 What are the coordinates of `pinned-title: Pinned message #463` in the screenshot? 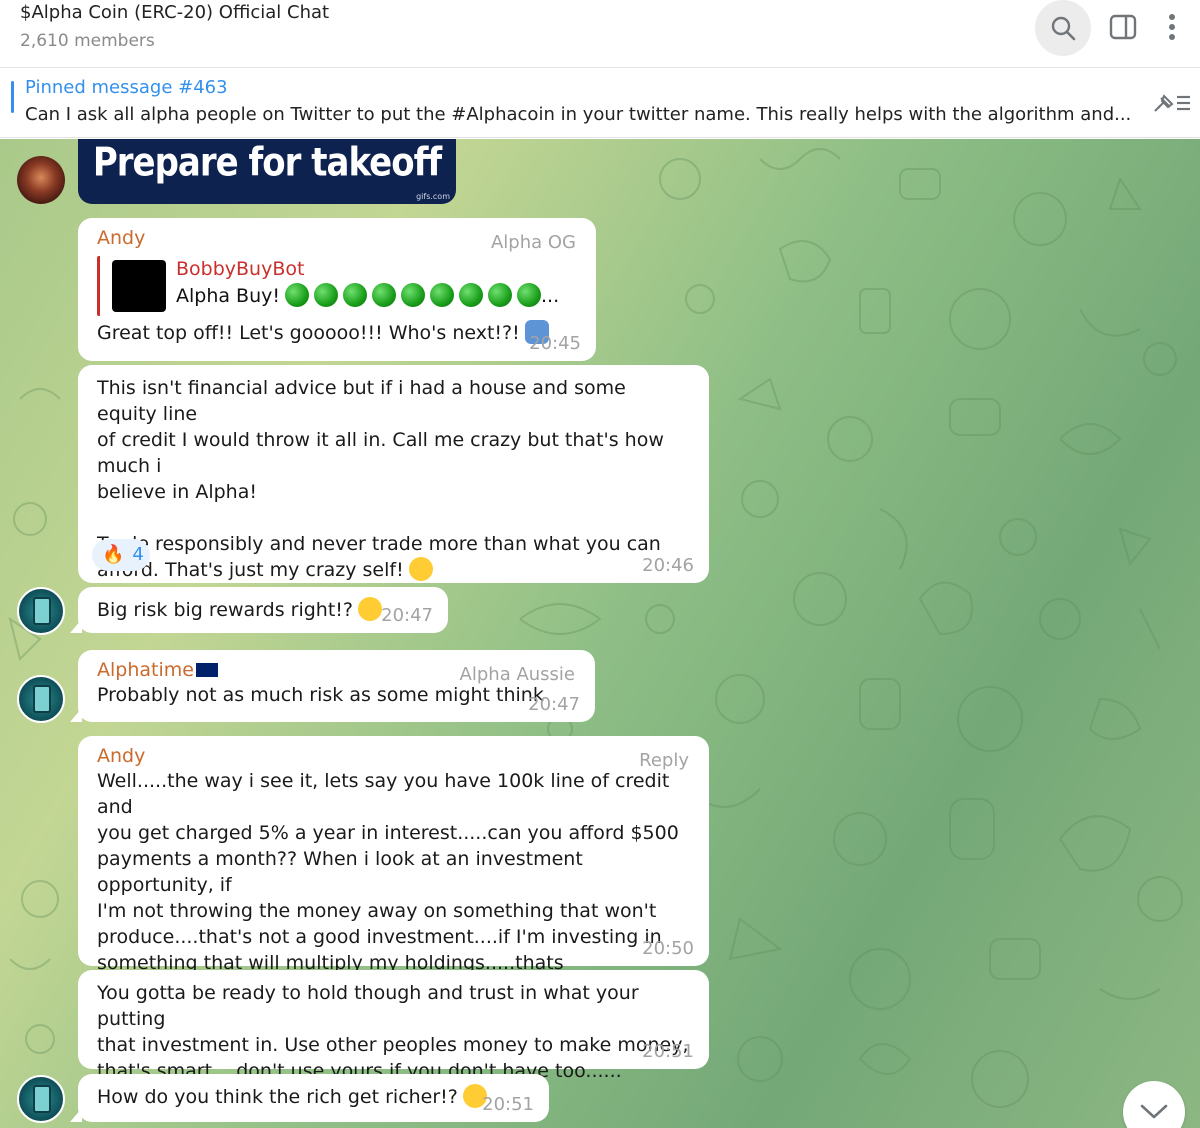 It's located at (126, 87).